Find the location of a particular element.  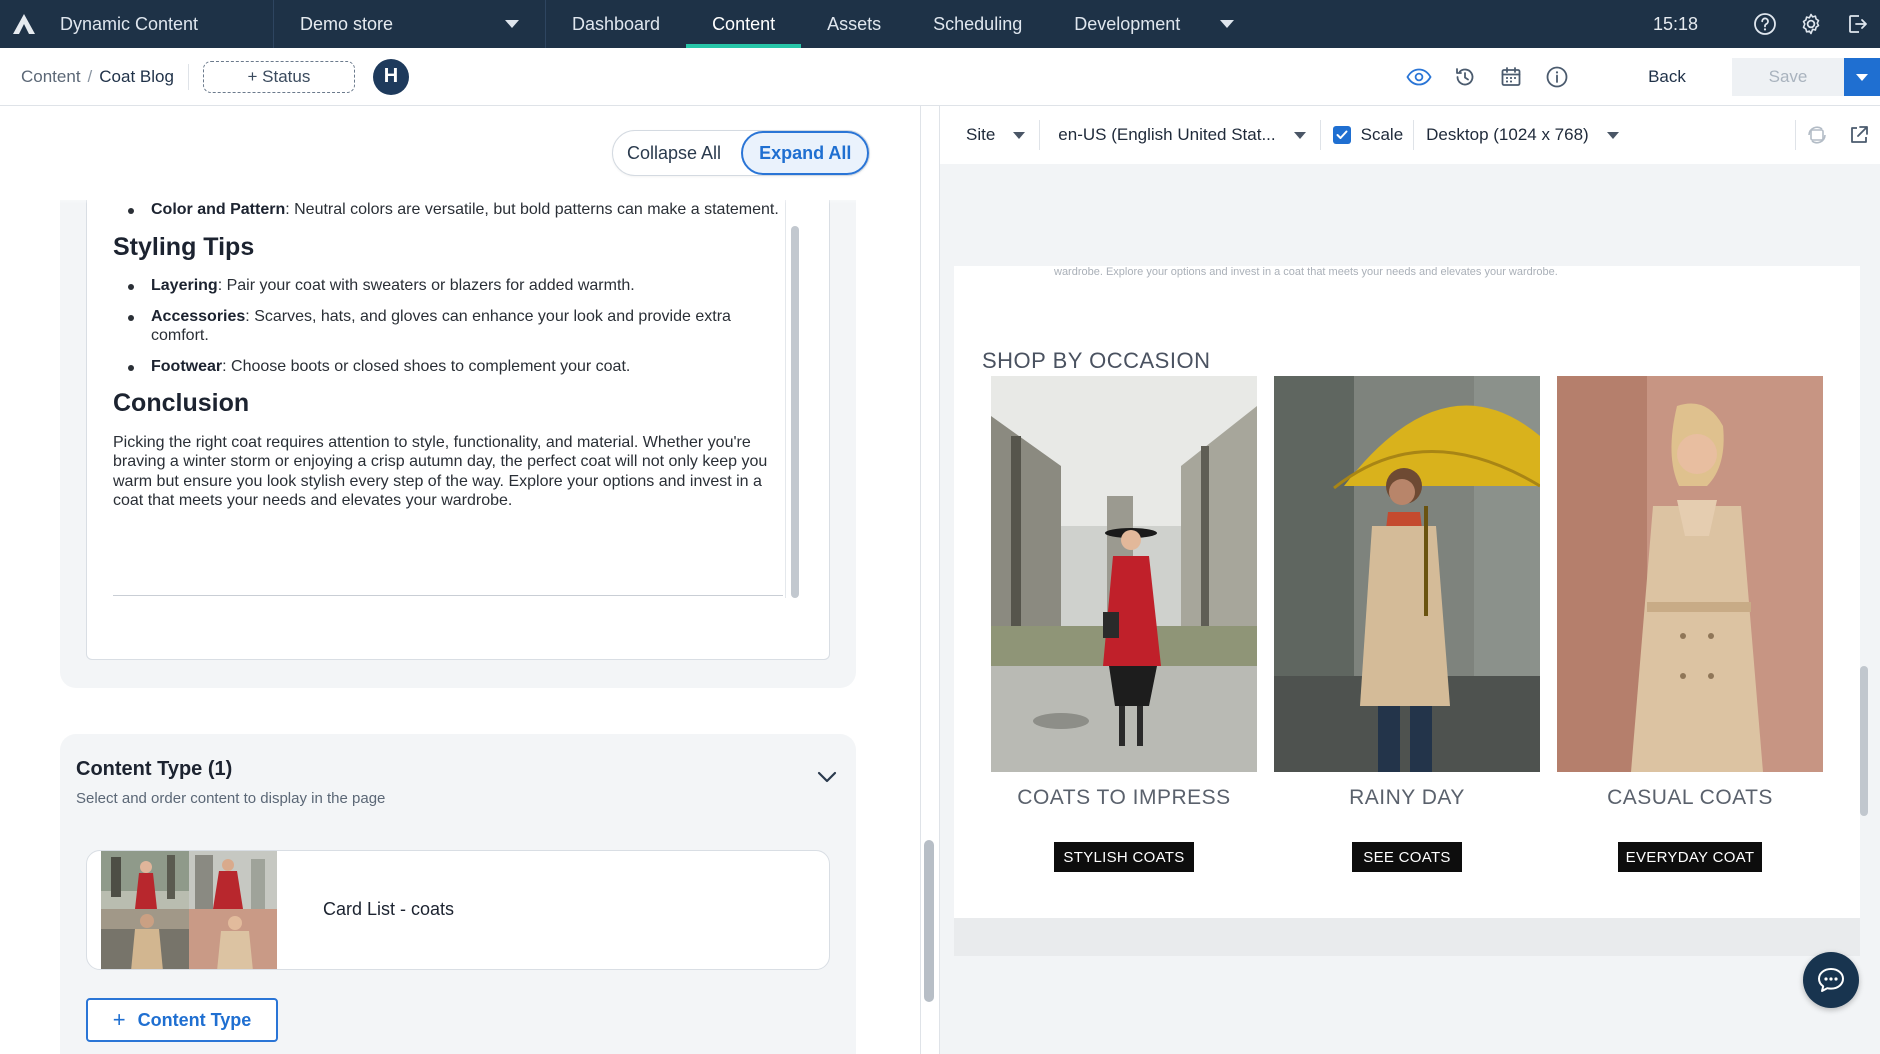

amplience-logo-icon is located at coordinates (24, 24).